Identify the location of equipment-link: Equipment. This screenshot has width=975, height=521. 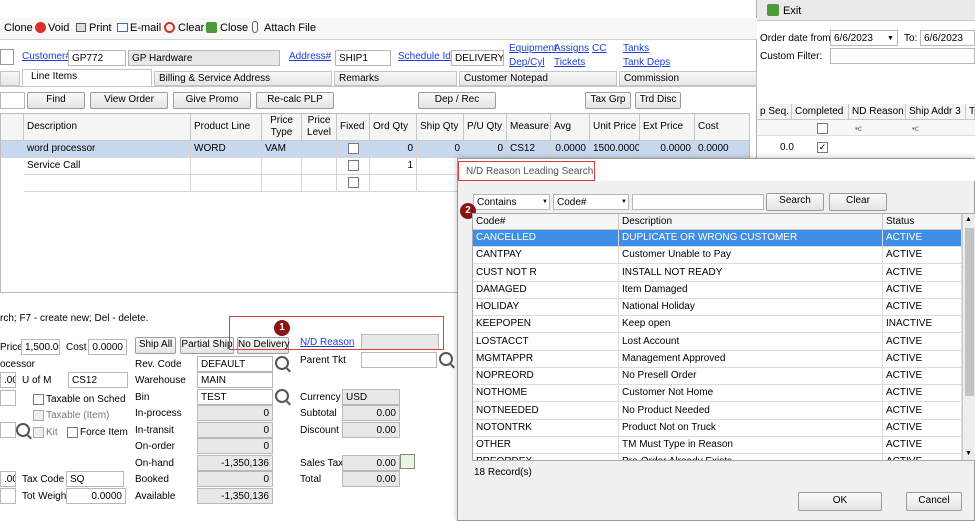
(533, 48).